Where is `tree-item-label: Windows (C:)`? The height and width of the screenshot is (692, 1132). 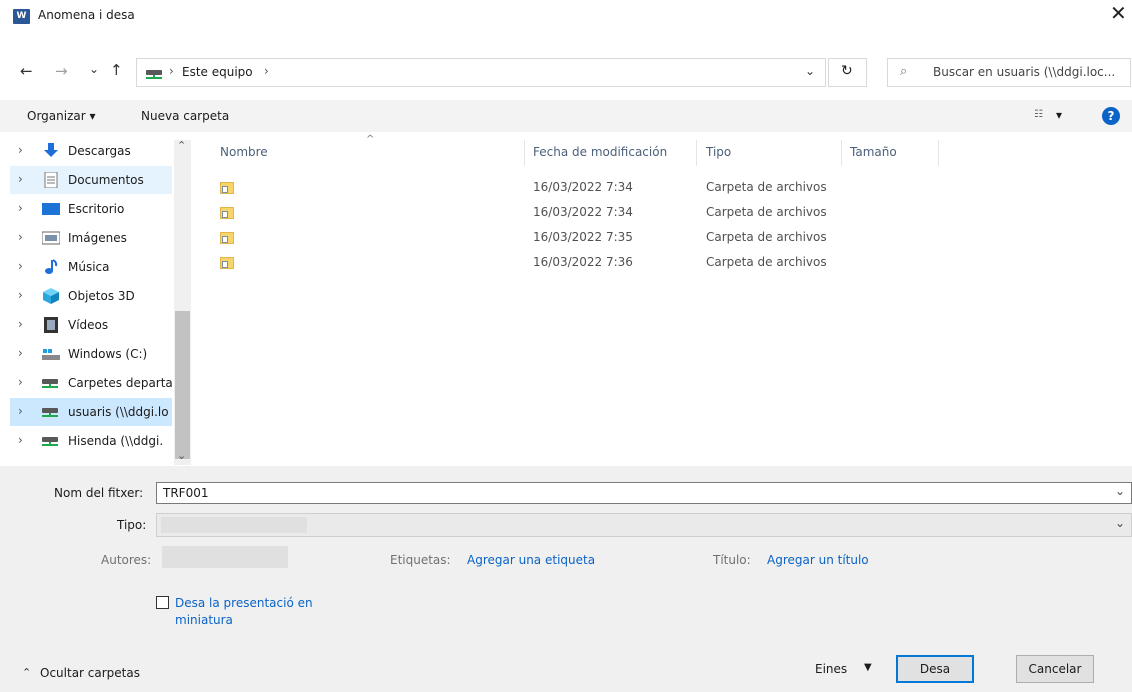 tree-item-label: Windows (C:) is located at coordinates (108, 354).